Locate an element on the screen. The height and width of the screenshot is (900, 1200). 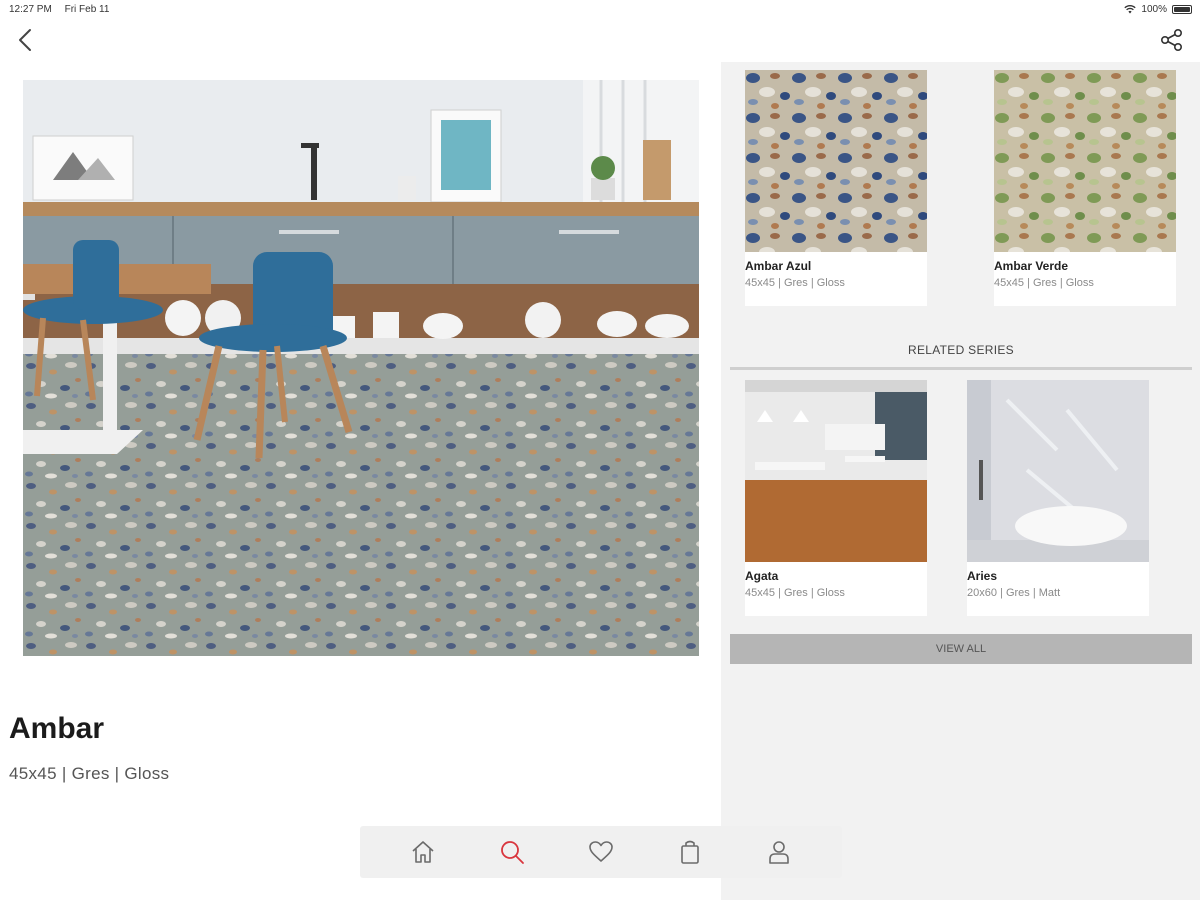
related-title: Aries is located at coordinates (982, 576).